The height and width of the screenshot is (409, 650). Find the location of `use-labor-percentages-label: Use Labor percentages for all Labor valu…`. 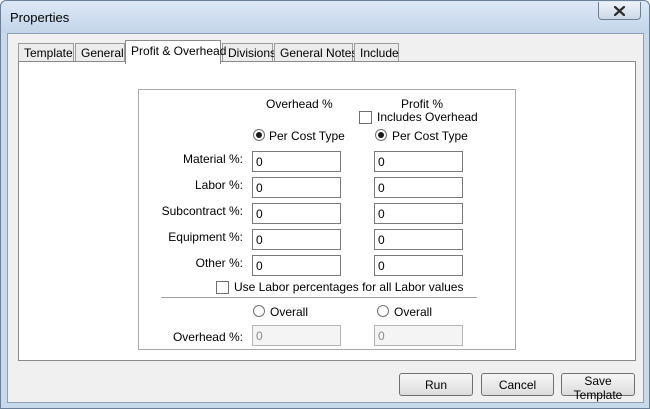

use-labor-percentages-label: Use Labor percentages for all Labor valu… is located at coordinates (349, 287).